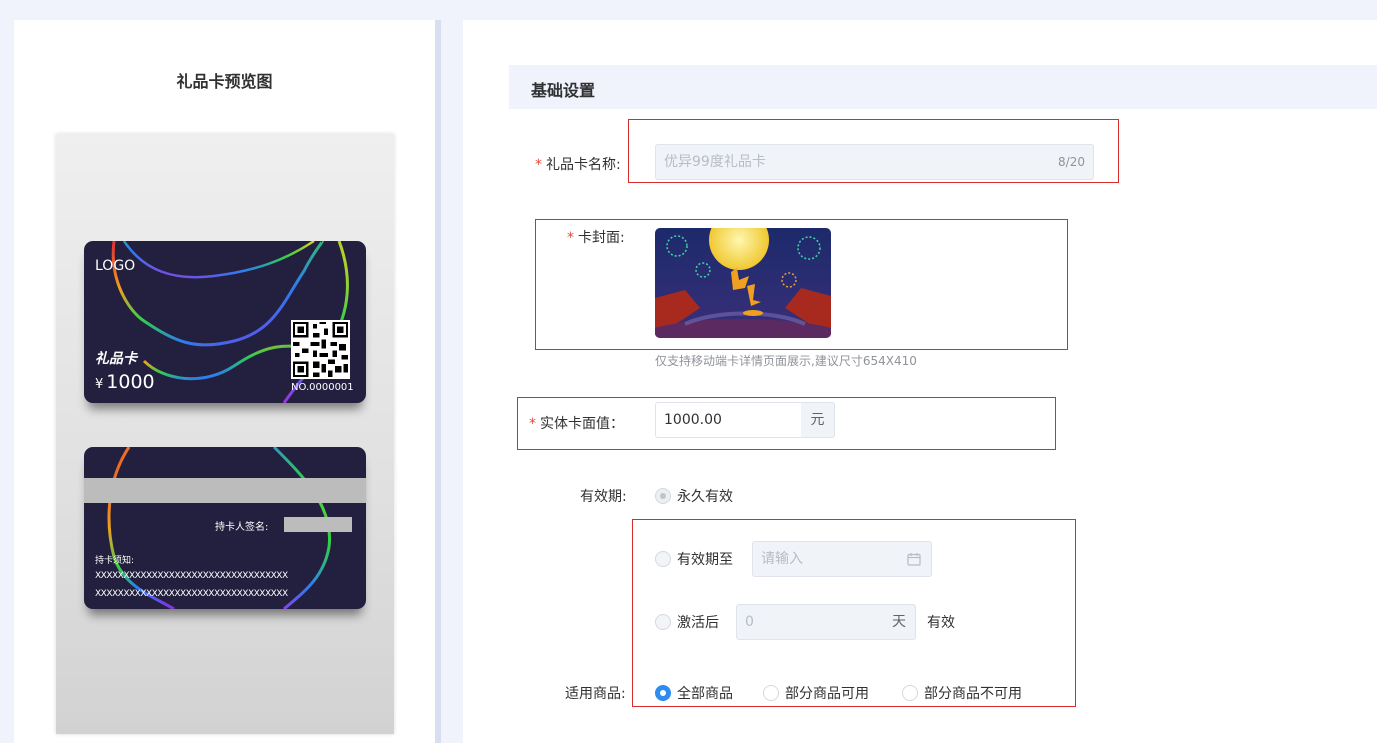  I want to click on card-number: NO.0000001, so click(322, 387).